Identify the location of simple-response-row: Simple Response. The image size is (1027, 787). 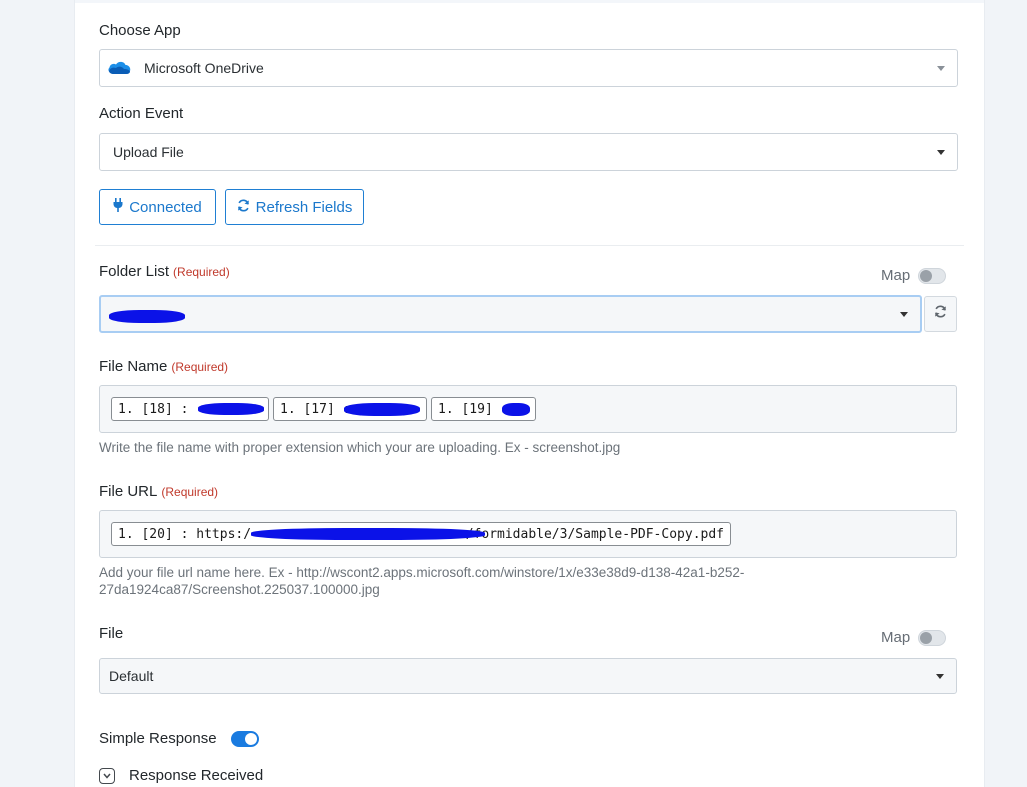
(179, 738).